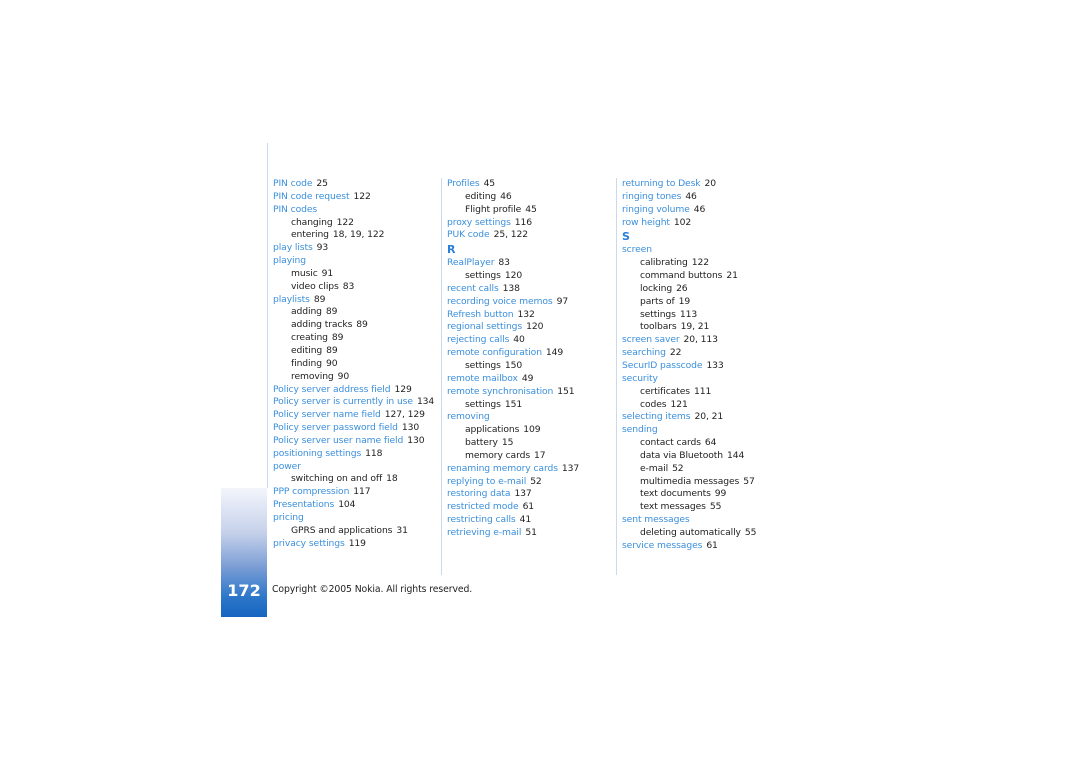 The width and height of the screenshot is (1080, 763). I want to click on entry-term-link: renaming memory cards, so click(502, 468).